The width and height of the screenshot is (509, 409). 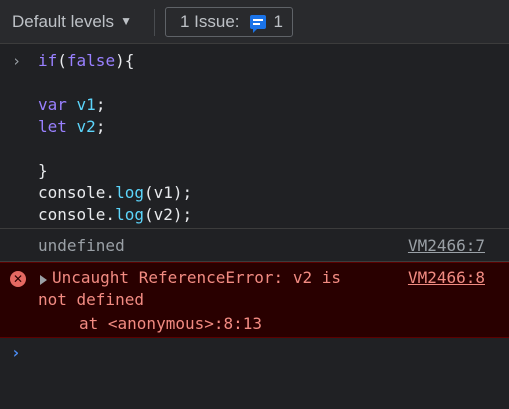 I want to click on console-toolbar: Default levels ▼ 1 Issue: 1, so click(x=254, y=22).